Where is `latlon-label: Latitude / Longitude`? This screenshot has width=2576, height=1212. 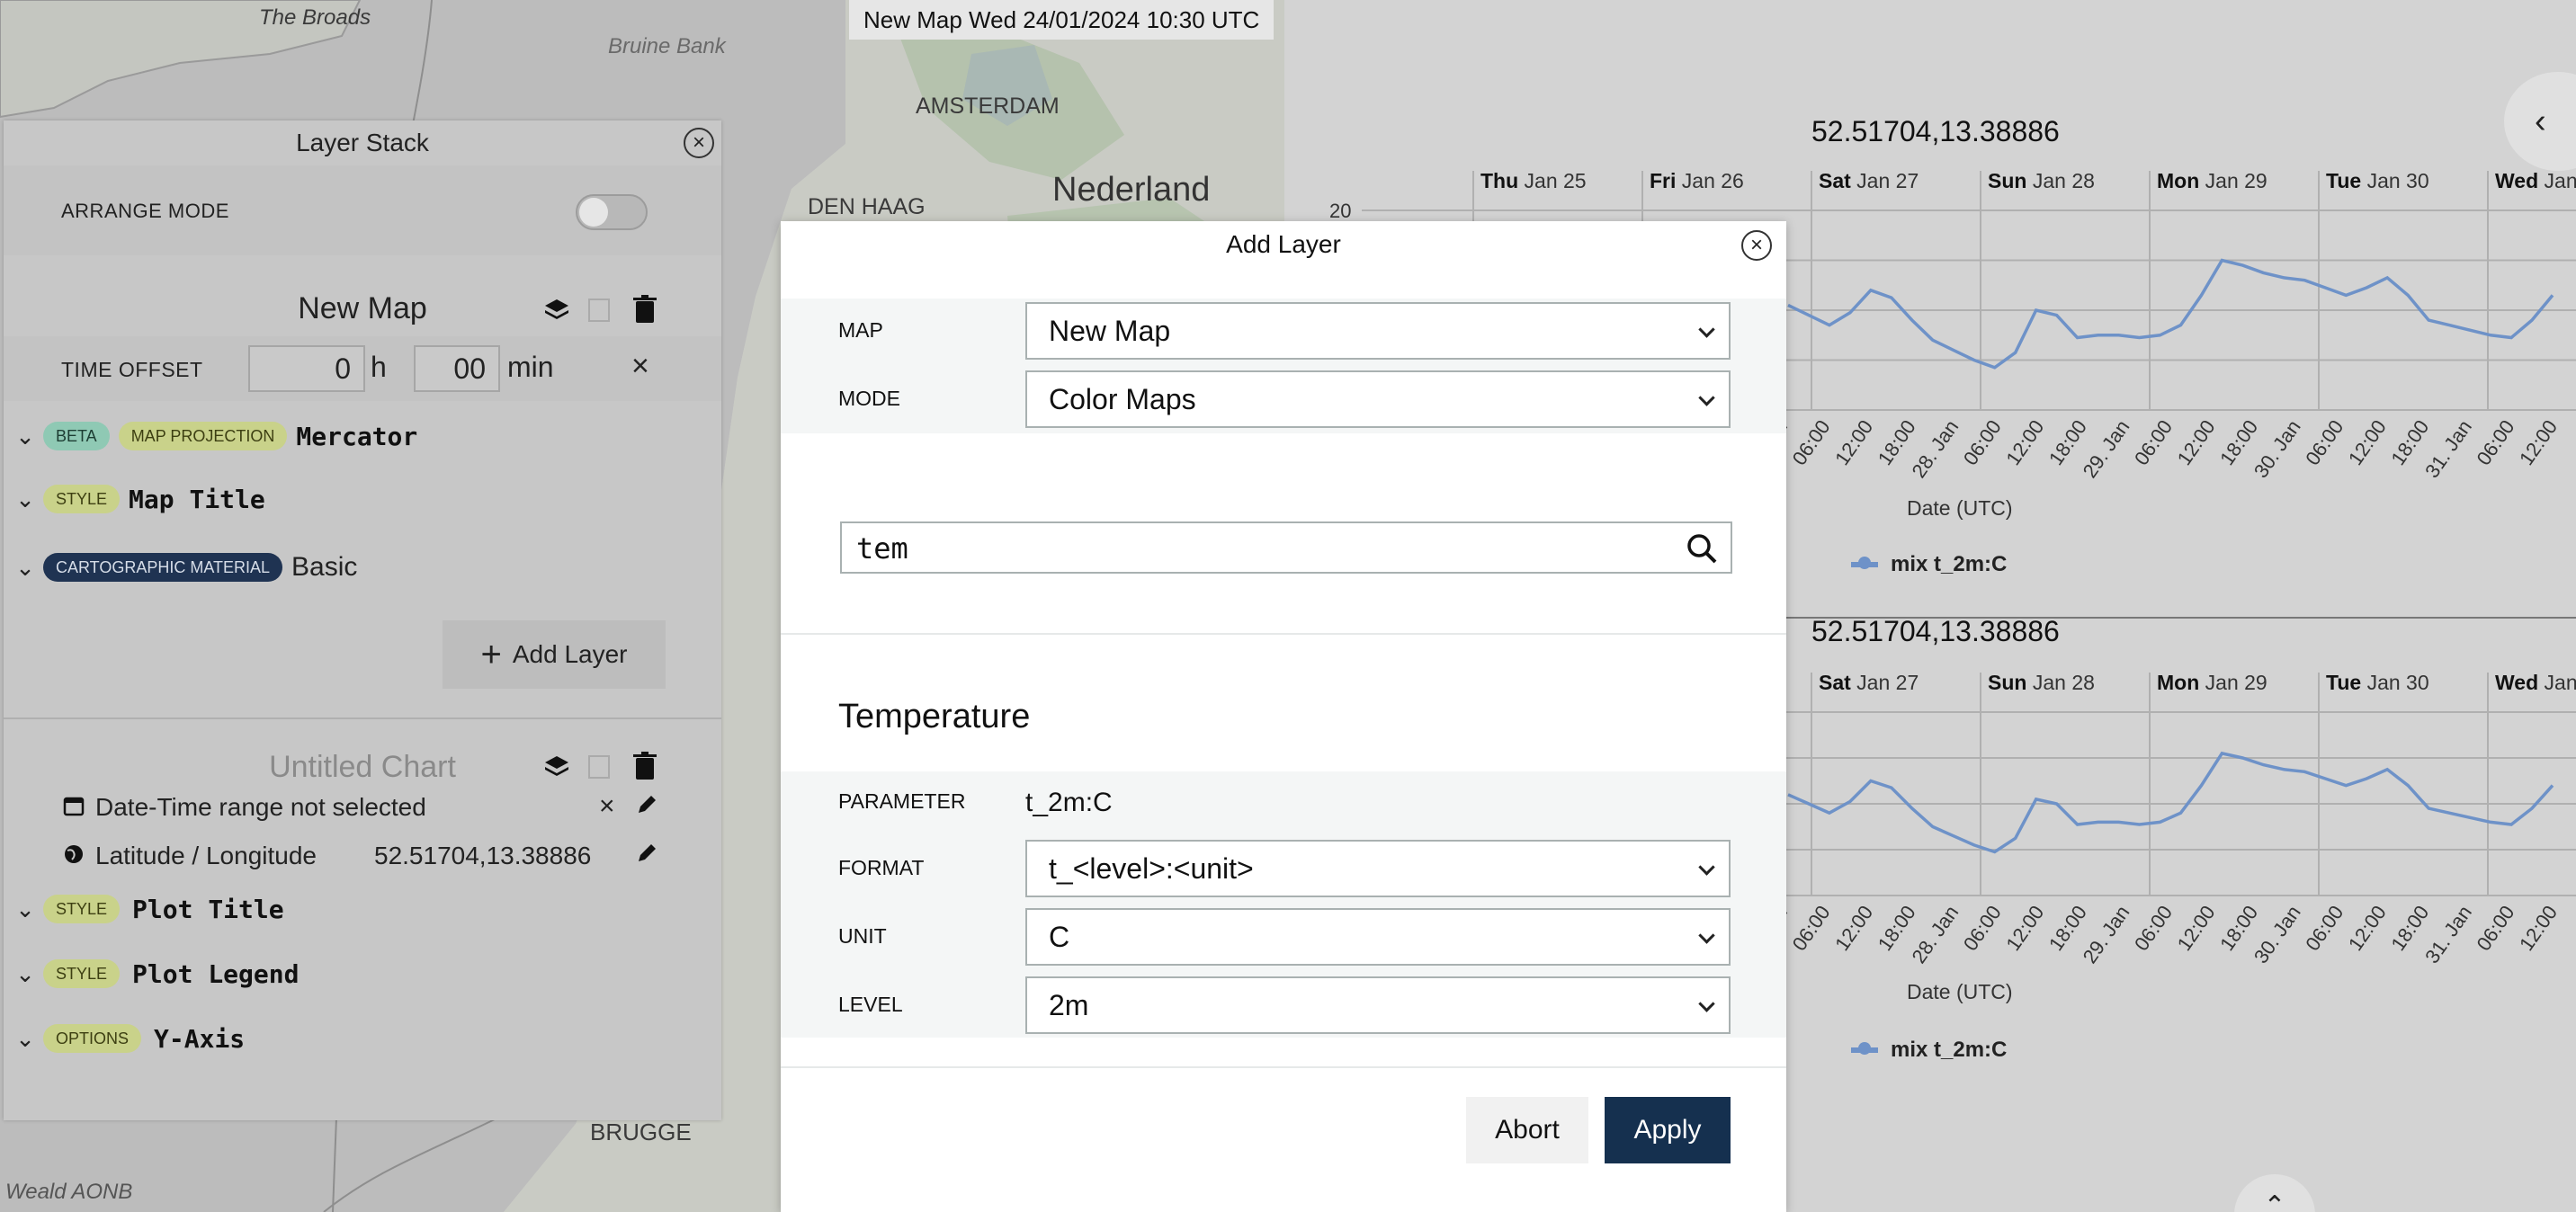 latlon-label: Latitude / Longitude is located at coordinates (206, 855).